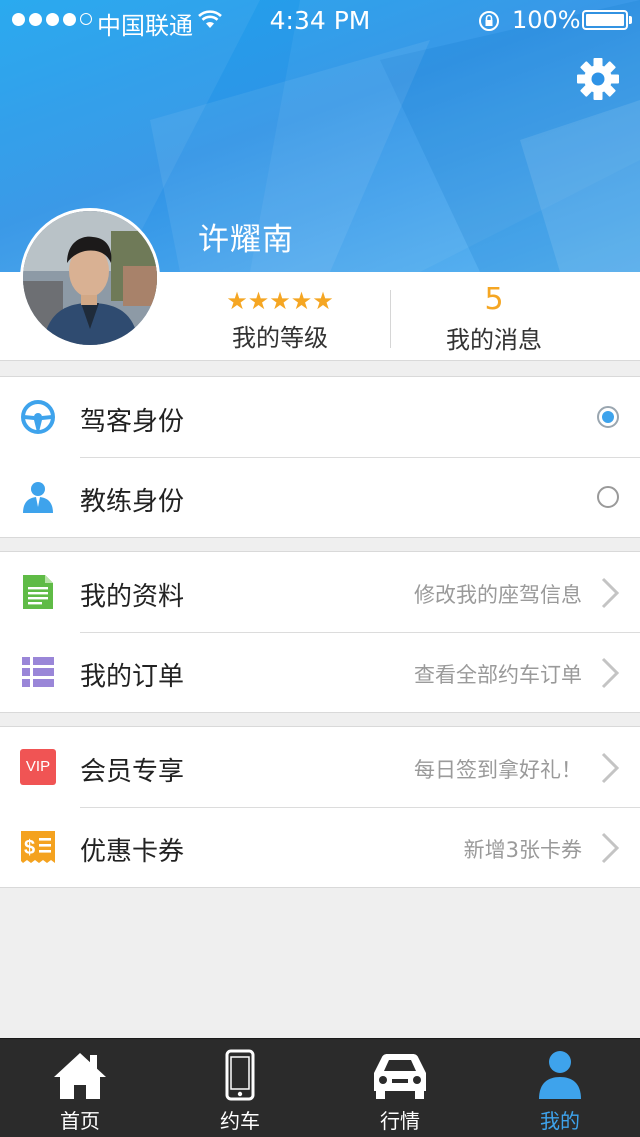 The width and height of the screenshot is (640, 1137). Describe the element at coordinates (320, 20) in the screenshot. I see `status-bar: 中国联通 4:34 PM 100%` at that location.